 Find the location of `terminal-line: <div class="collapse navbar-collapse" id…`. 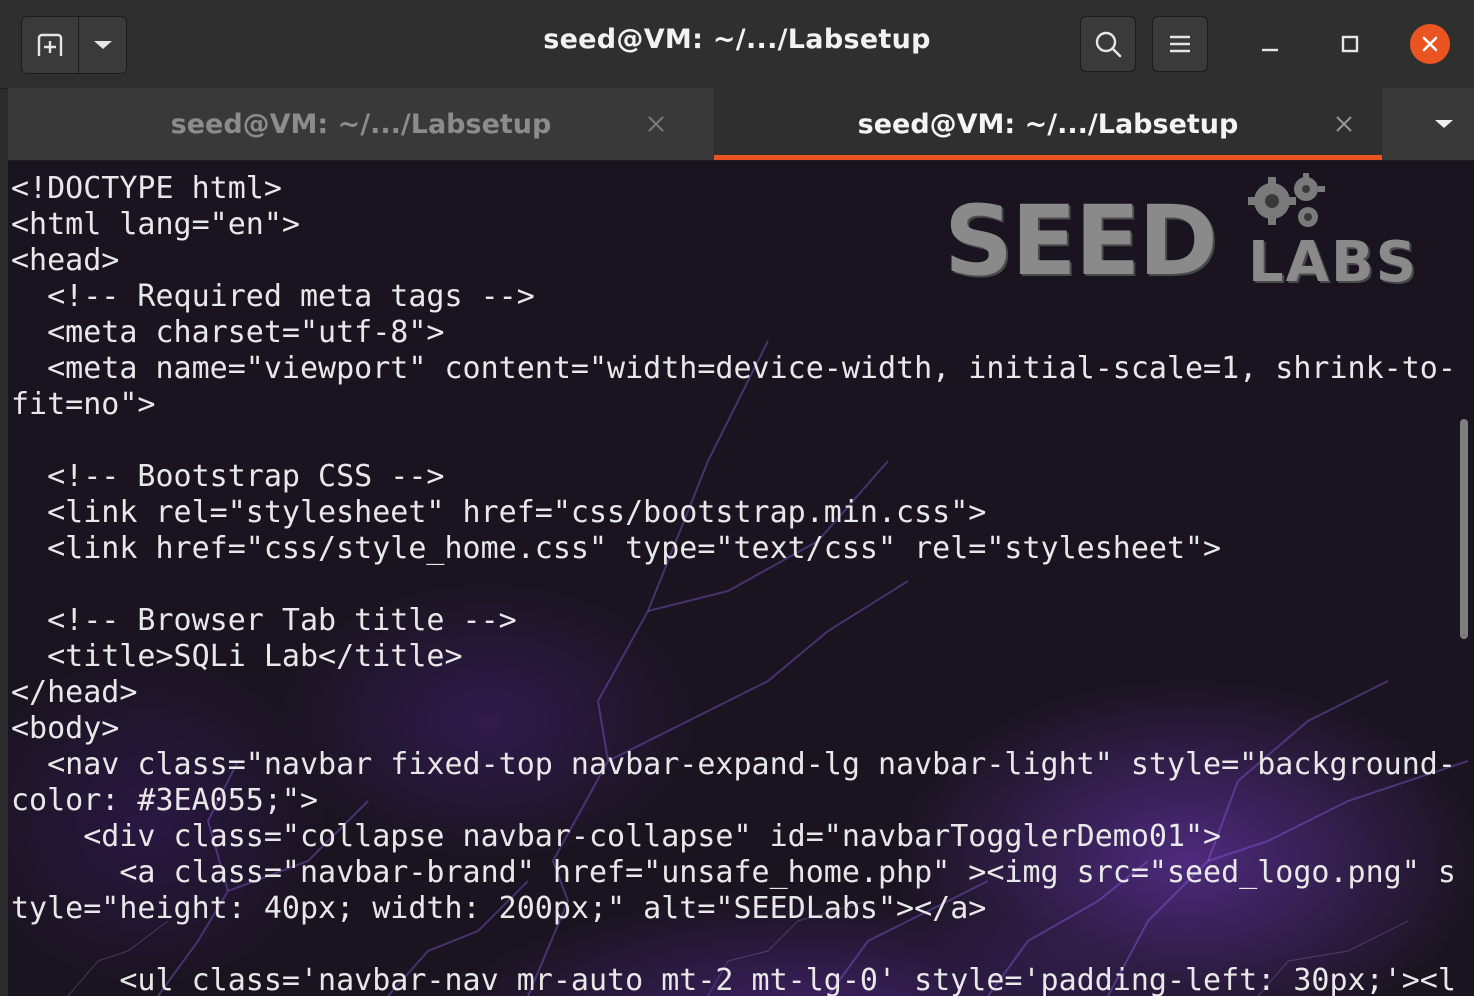

terminal-line: <div class="collapse navbar-collapse" id… is located at coordinates (616, 836).